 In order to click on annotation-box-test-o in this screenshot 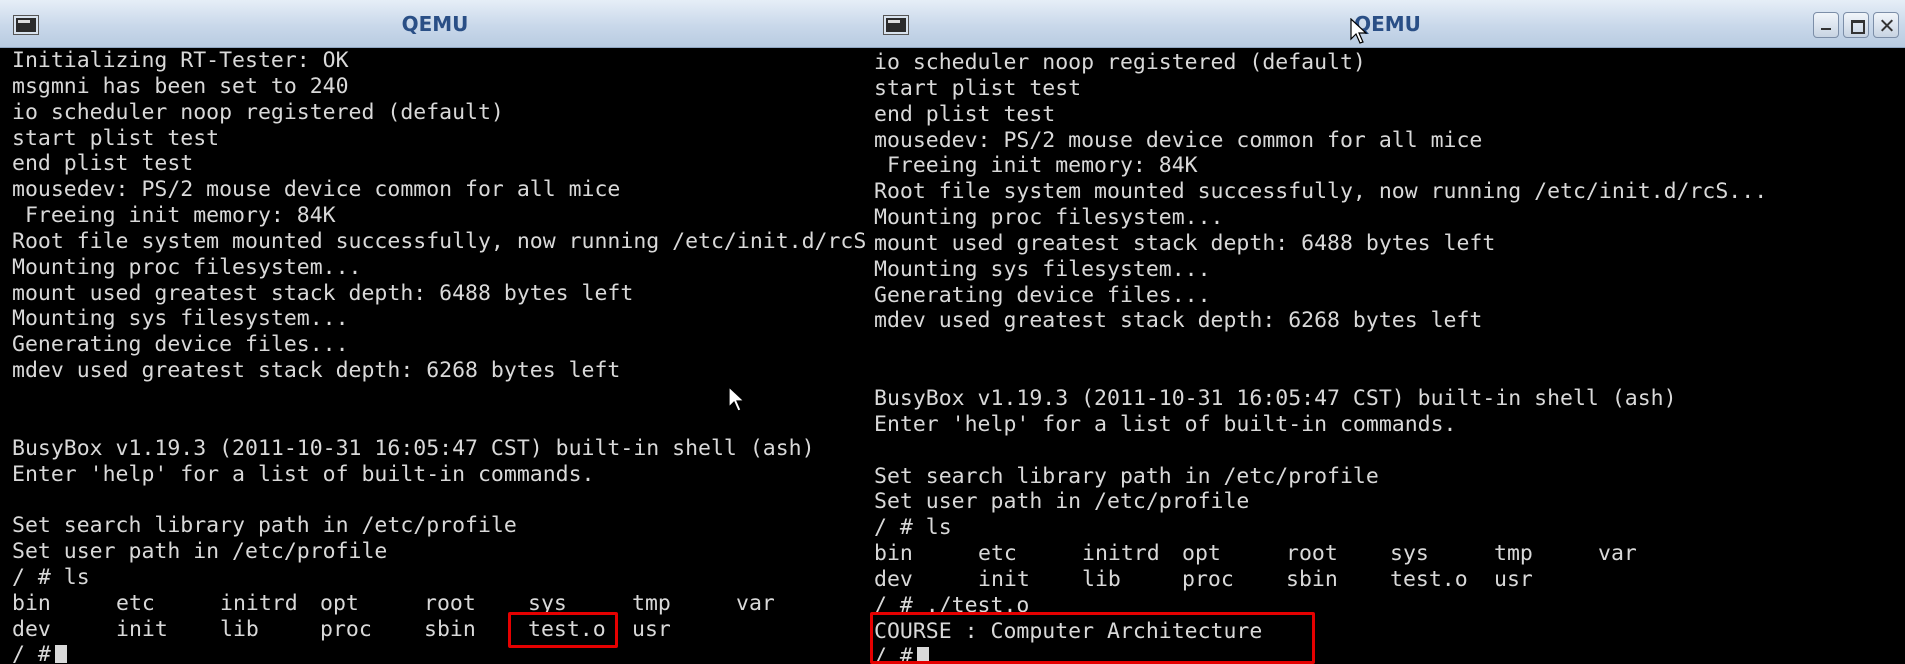, I will do `click(563, 630)`.